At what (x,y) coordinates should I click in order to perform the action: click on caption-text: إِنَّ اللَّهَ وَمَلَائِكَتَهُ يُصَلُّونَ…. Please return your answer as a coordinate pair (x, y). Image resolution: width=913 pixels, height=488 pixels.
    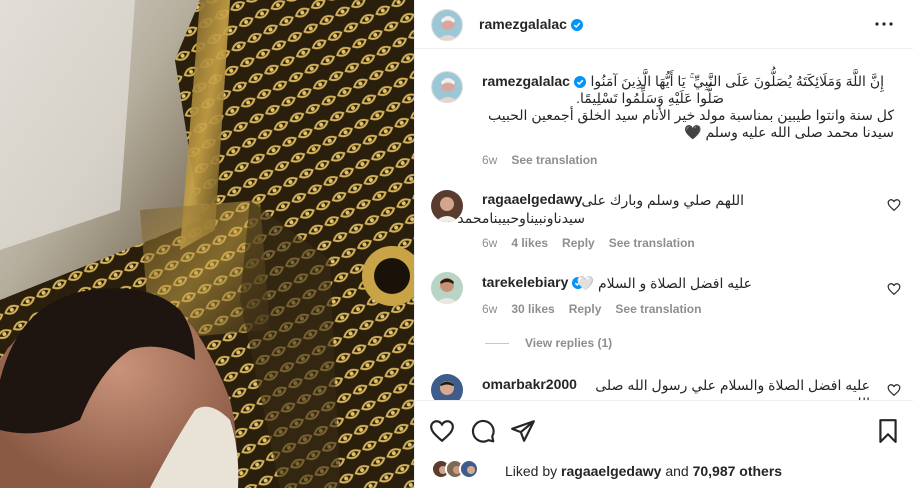
    Looking at the image, I should click on (691, 106).